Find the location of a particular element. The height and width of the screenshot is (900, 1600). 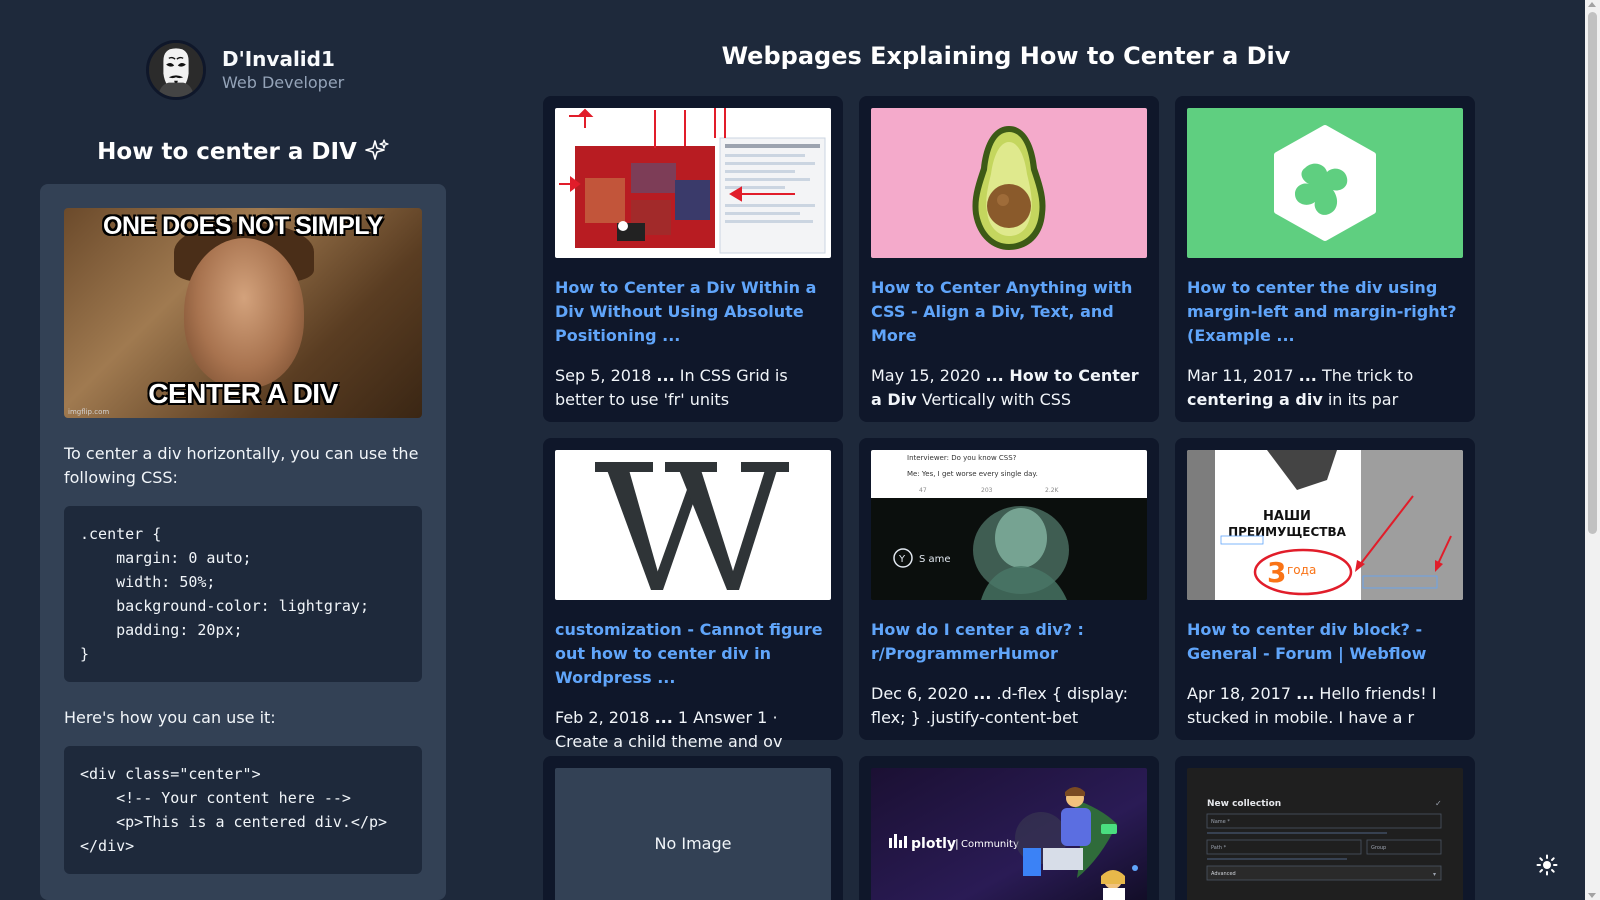

usage-text: Here's how you can use it: is located at coordinates (170, 717).